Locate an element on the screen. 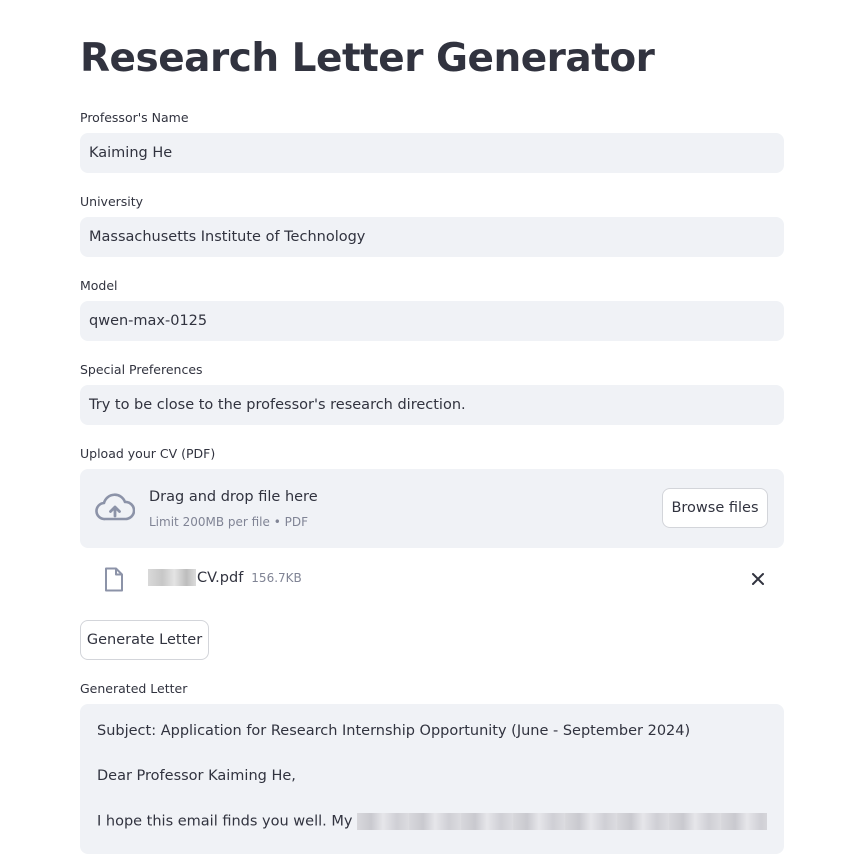  file-icon is located at coordinates (114, 579).